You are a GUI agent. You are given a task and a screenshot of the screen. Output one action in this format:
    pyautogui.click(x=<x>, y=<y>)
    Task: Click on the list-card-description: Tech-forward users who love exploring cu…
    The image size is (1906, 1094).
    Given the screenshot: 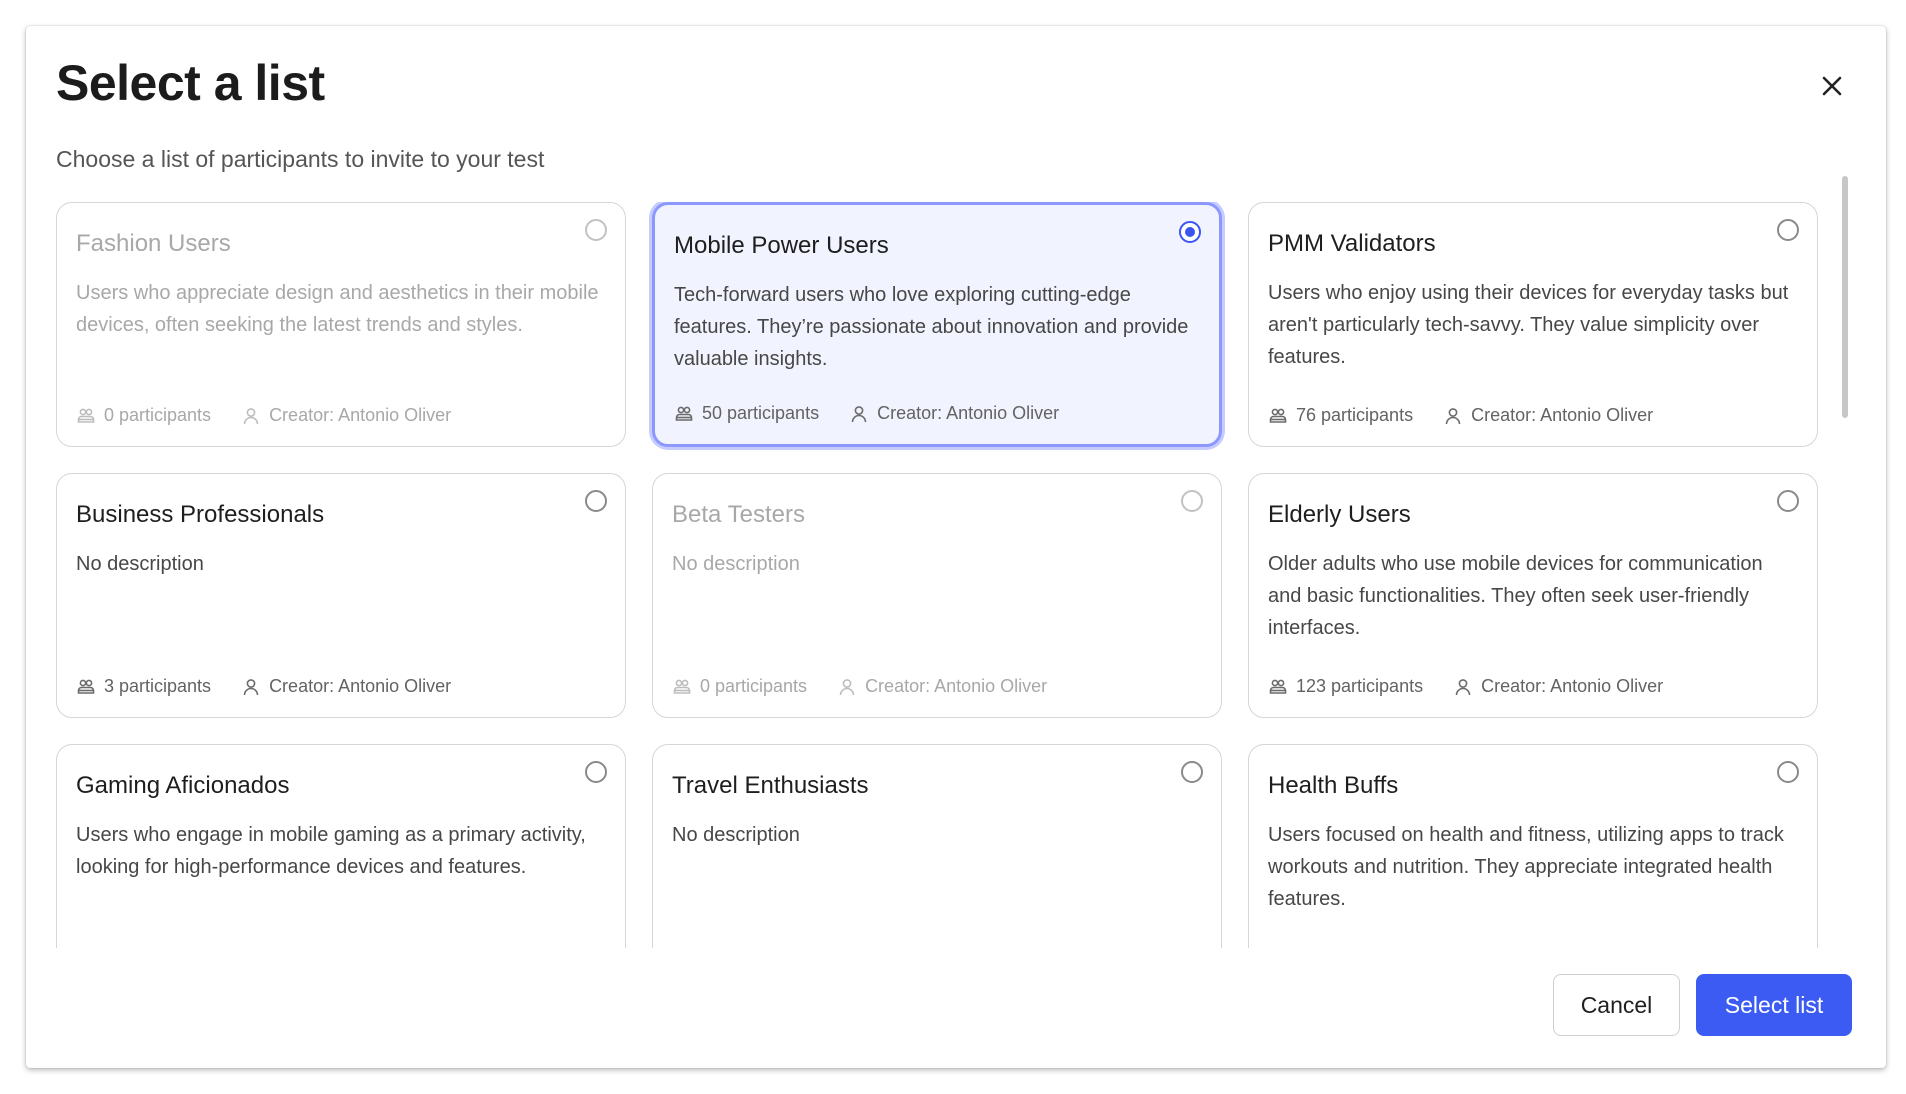 What is the action you would take?
    pyautogui.click(x=931, y=327)
    